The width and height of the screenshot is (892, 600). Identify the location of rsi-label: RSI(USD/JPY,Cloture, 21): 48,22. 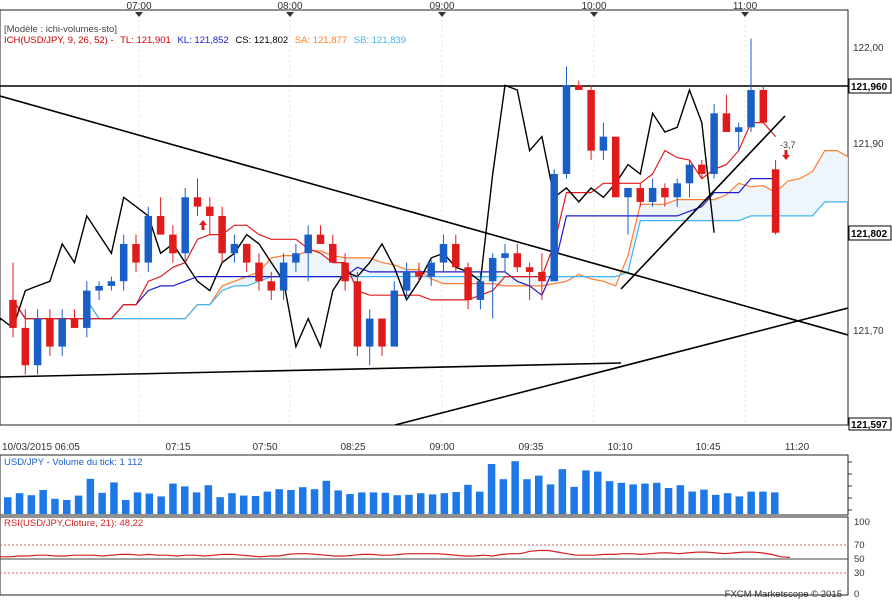
(73, 523).